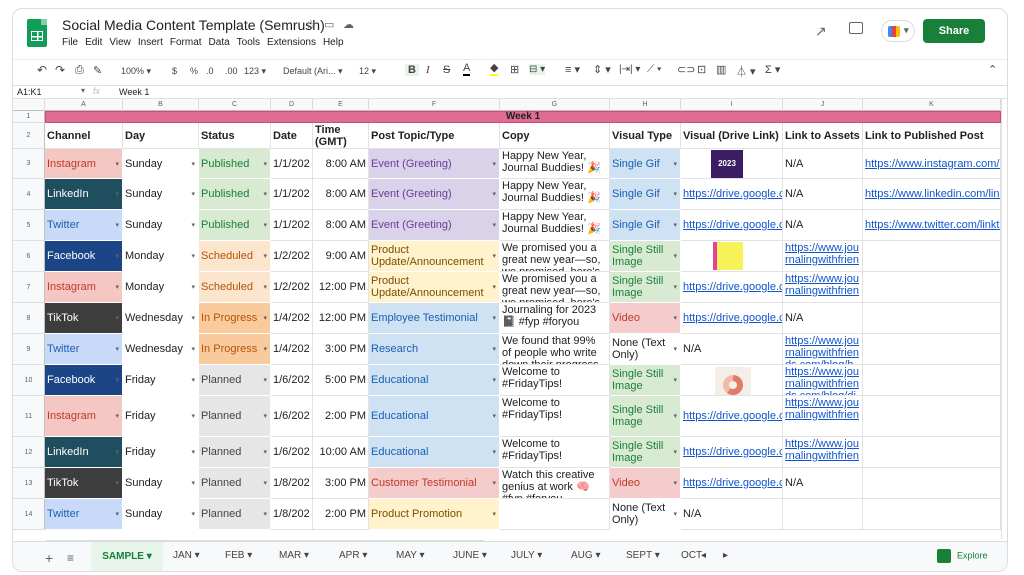 The image size is (1024, 575). I want to click on column-header-a: A, so click(84, 105).